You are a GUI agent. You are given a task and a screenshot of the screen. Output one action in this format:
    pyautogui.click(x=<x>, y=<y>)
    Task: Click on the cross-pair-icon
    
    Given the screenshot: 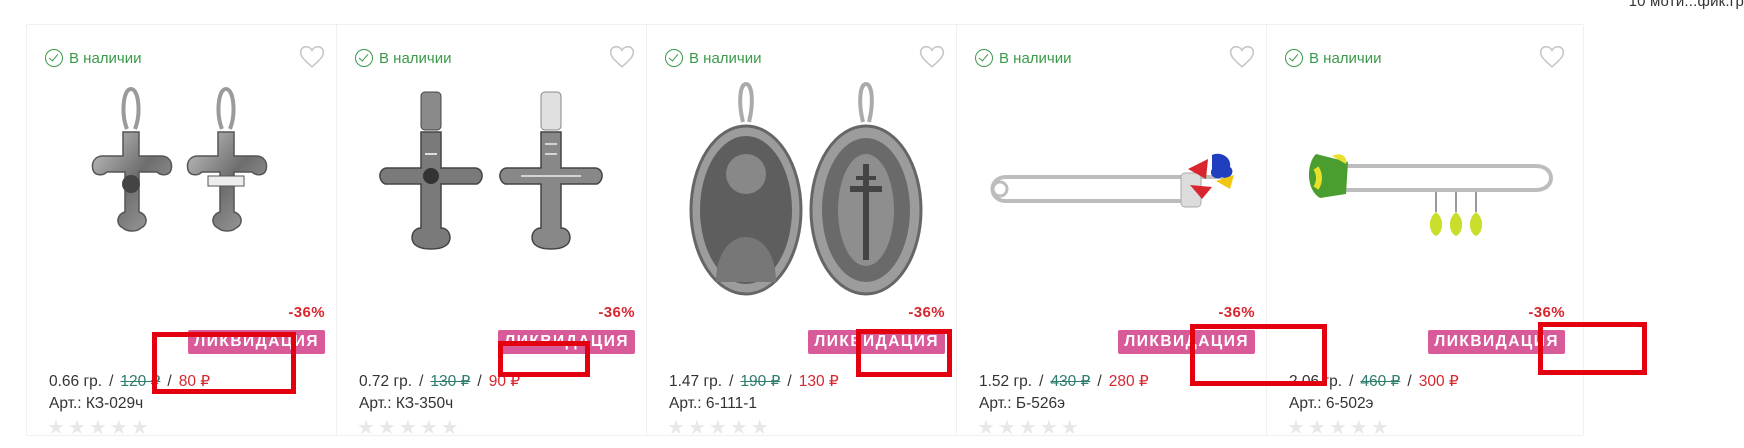 What is the action you would take?
    pyautogui.click(x=179, y=159)
    